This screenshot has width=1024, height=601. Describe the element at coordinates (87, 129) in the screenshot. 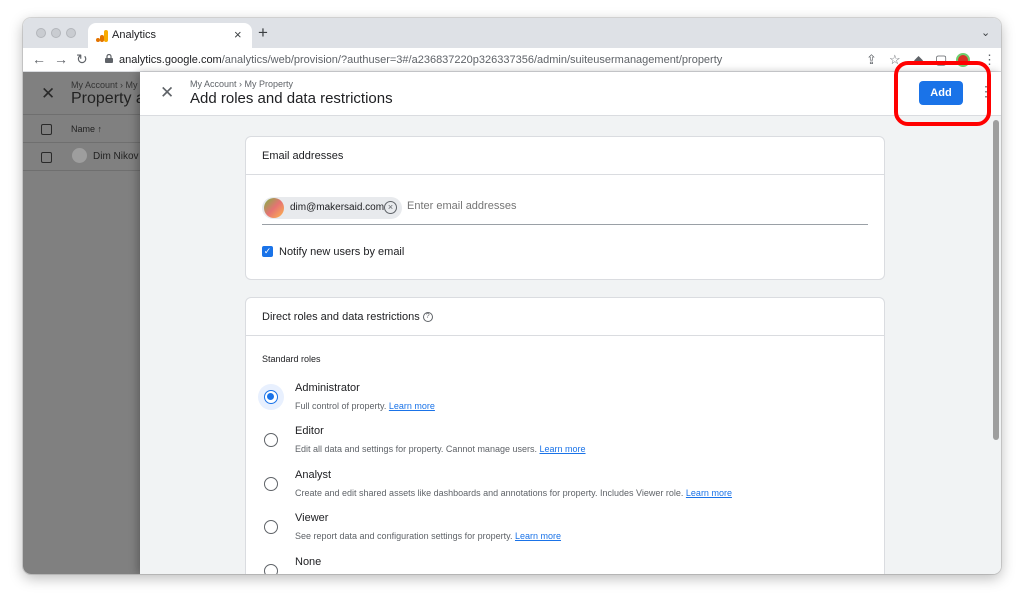

I see `name-column-header: Name ↑` at that location.